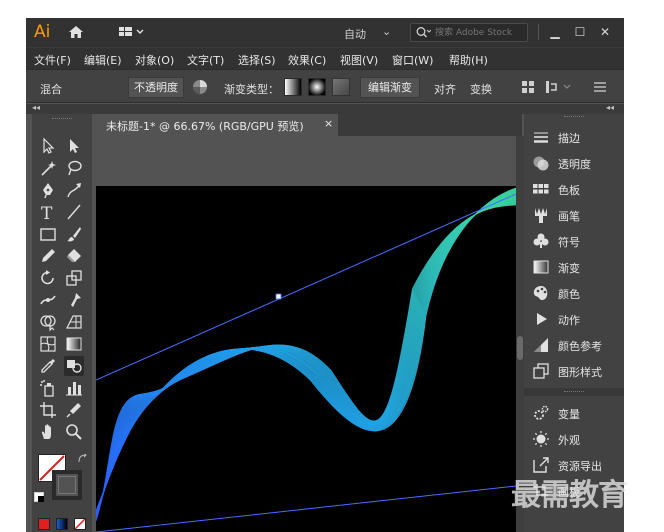  I want to click on home-icon, so click(76, 32).